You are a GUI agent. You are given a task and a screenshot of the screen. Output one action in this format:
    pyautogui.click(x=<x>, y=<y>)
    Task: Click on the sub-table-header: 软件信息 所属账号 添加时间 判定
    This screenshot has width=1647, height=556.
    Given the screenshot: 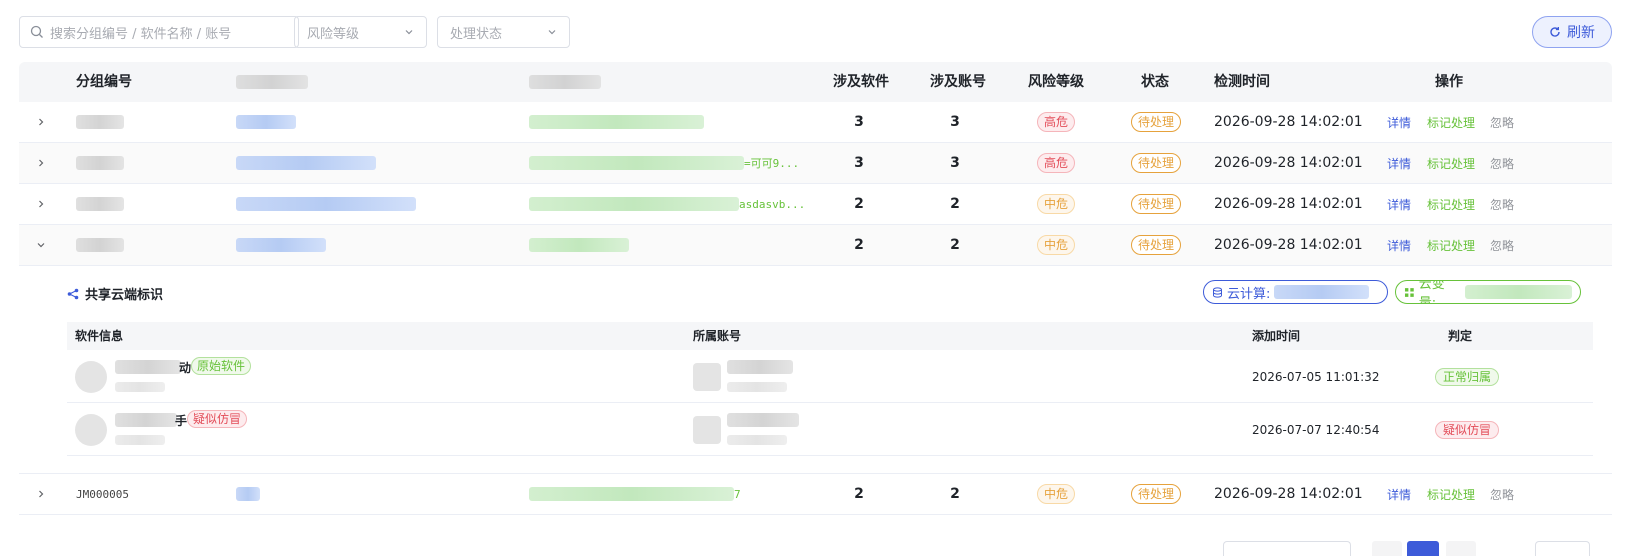 What is the action you would take?
    pyautogui.click(x=830, y=336)
    